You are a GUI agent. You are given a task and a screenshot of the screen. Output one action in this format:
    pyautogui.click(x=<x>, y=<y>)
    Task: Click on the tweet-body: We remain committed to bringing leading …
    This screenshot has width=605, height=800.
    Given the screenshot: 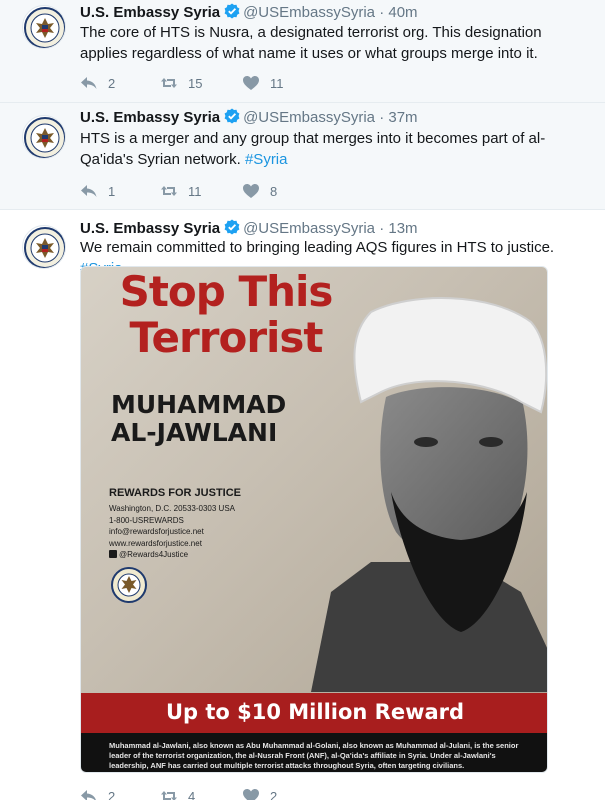 What is the action you would take?
    pyautogui.click(x=317, y=247)
    